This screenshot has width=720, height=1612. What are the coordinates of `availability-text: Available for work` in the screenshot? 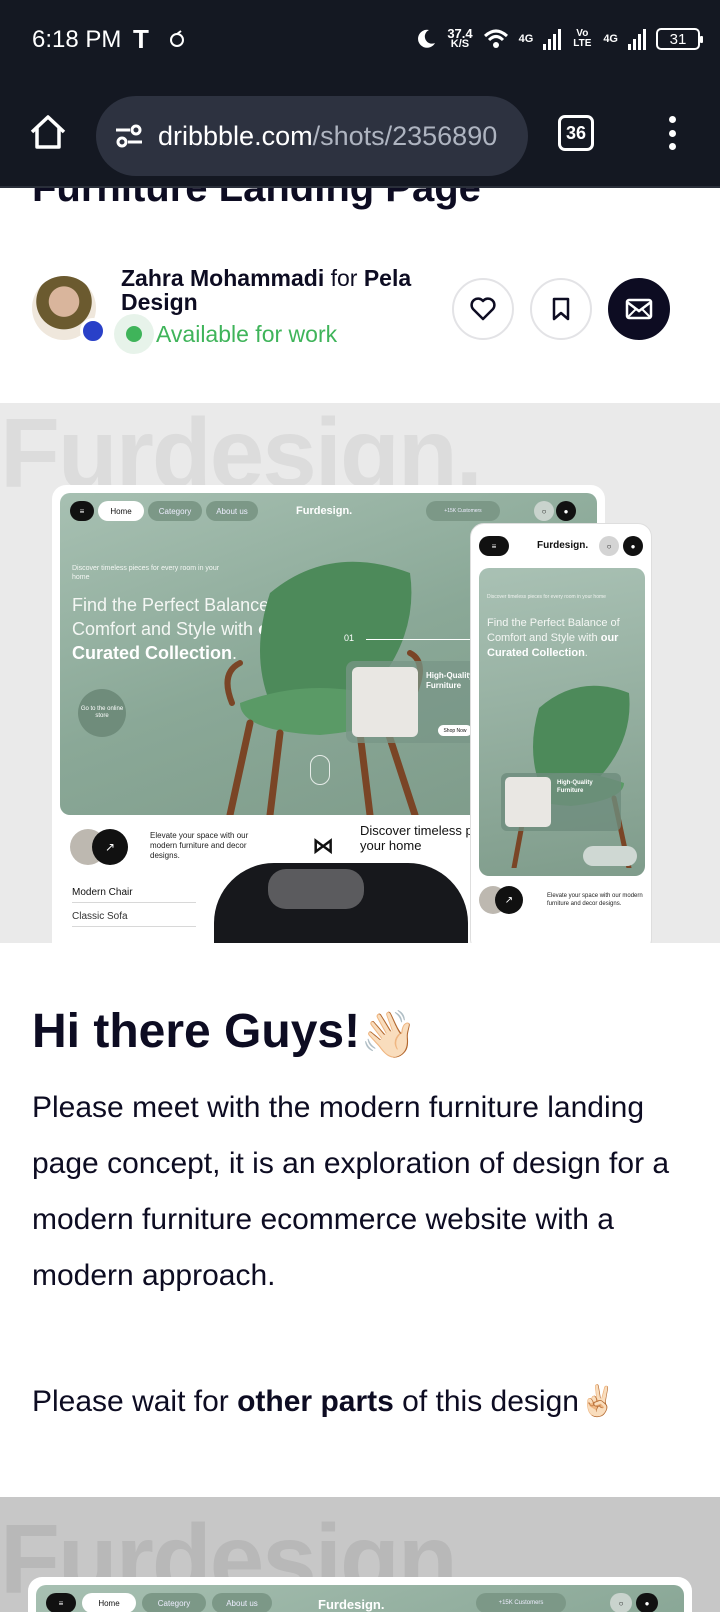 It's located at (247, 333).